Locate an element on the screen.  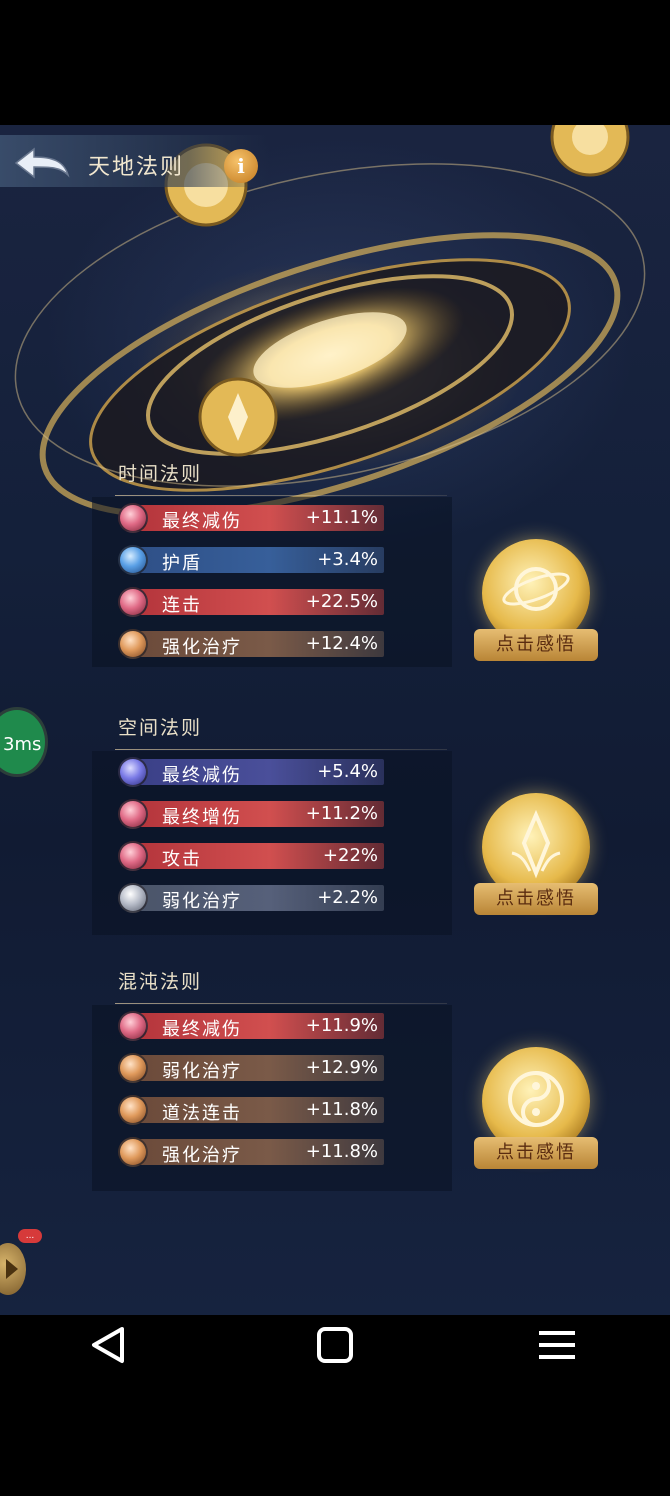
stat-row: 最终增伤 +11.2% is located at coordinates (252, 814).